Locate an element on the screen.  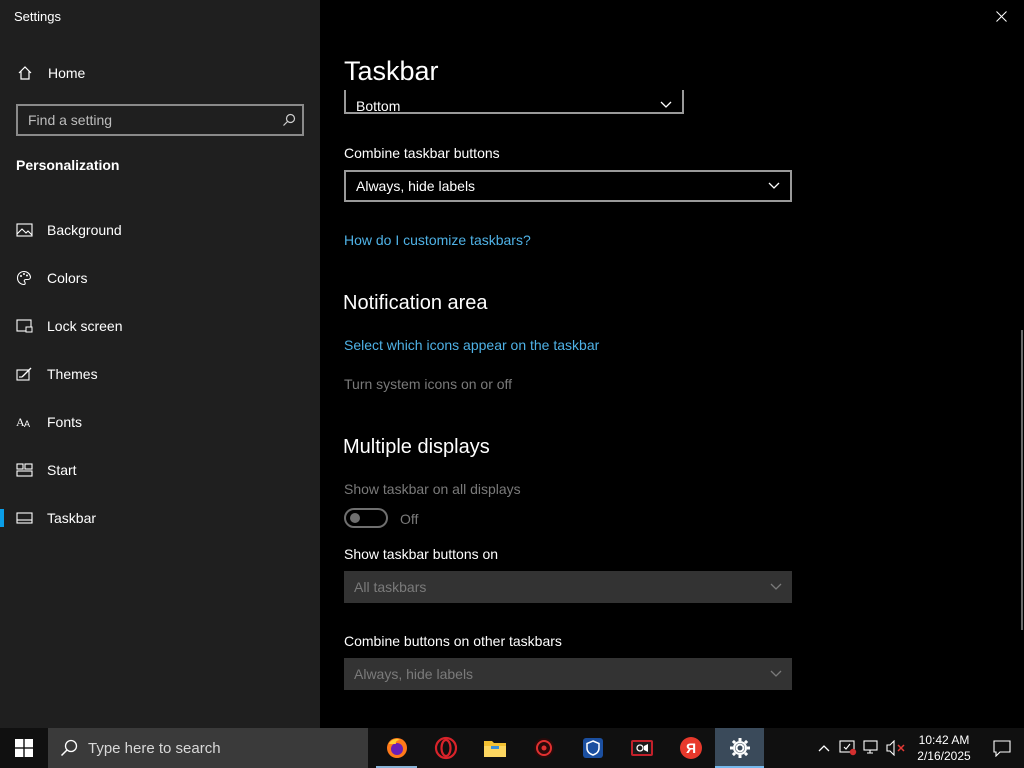
settings-gear-icon is located at coordinates (739, 748).